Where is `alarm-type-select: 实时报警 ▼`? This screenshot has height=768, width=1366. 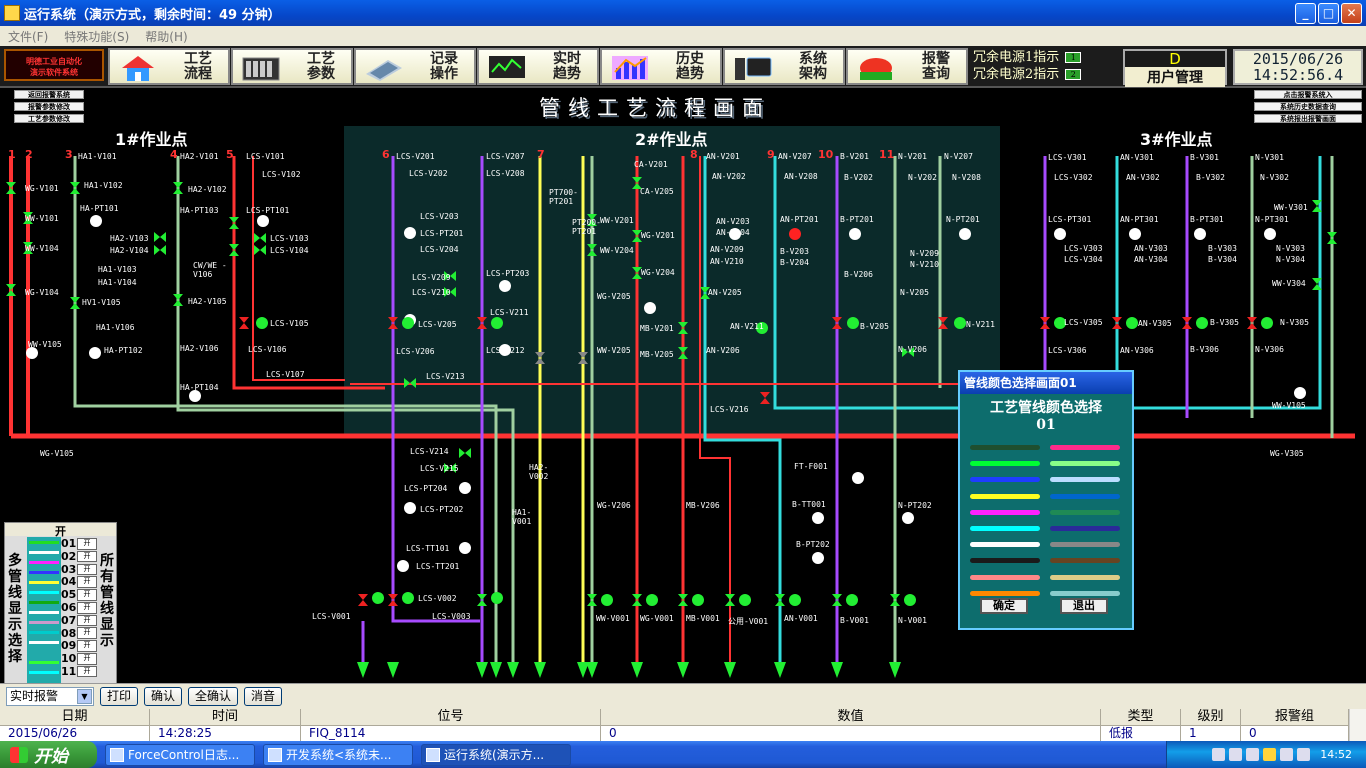 alarm-type-select: 实时报警 ▼ is located at coordinates (50, 696).